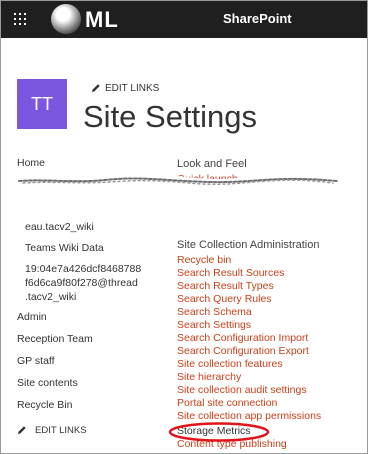 The height and width of the screenshot is (454, 368). What do you see at coordinates (184, 19) in the screenshot?
I see `suite-bar: ML SharePoint` at bounding box center [184, 19].